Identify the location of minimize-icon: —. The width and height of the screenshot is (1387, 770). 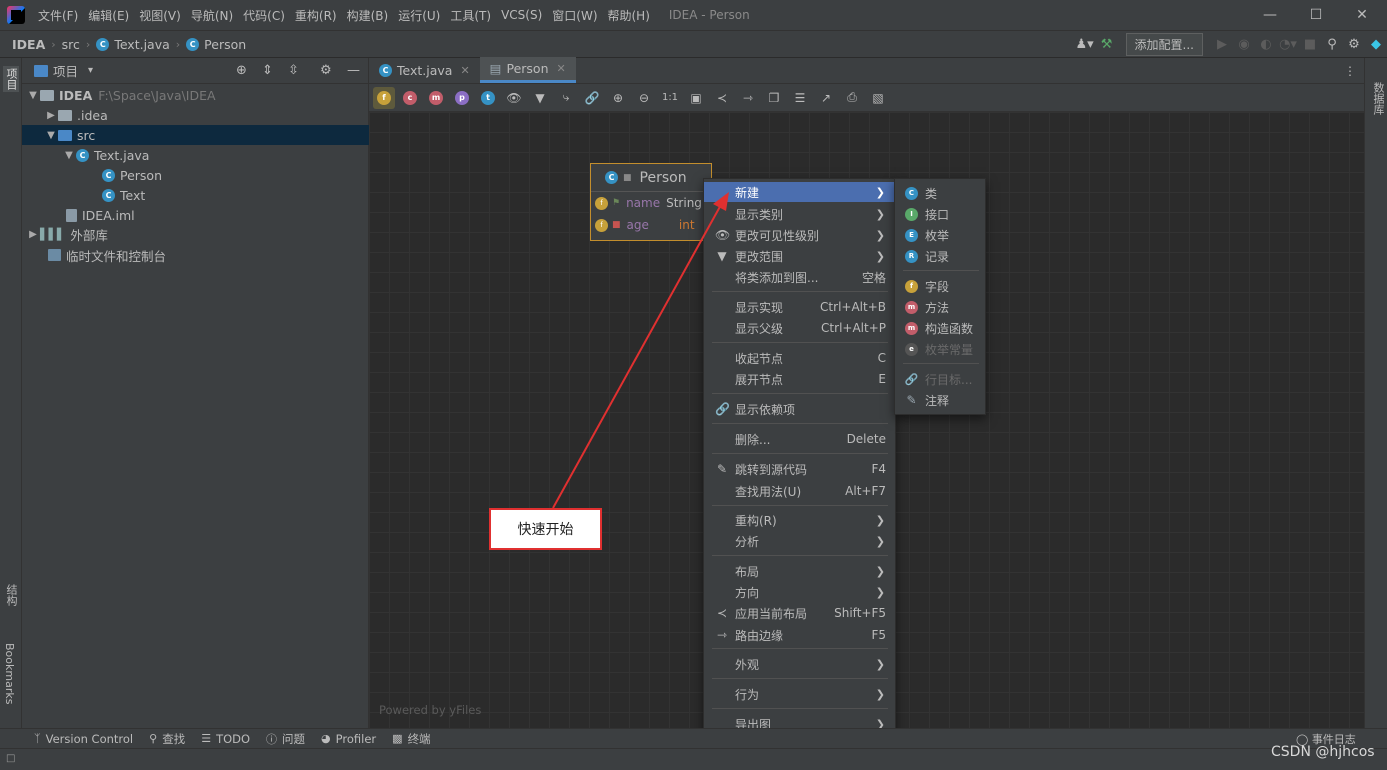
(1270, 15).